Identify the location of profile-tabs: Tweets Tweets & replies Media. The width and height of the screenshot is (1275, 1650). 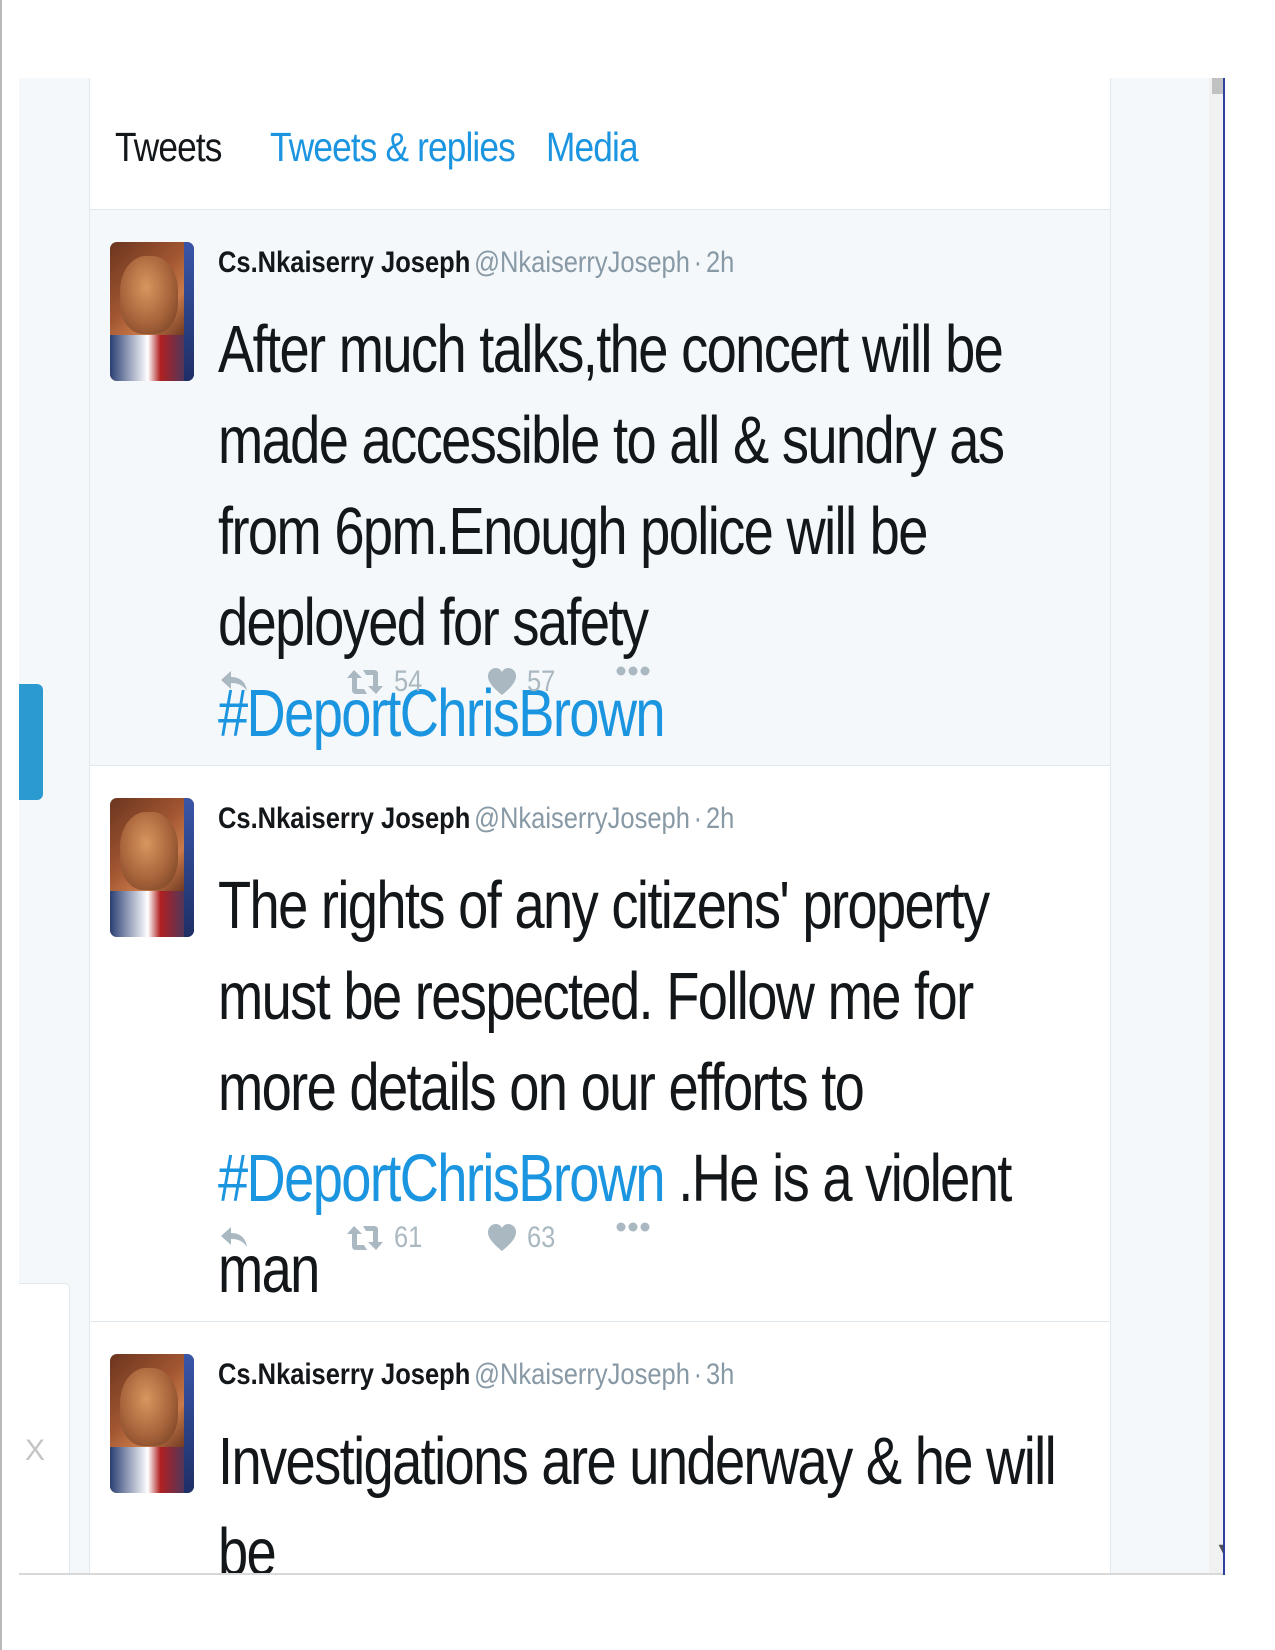
(600, 144).